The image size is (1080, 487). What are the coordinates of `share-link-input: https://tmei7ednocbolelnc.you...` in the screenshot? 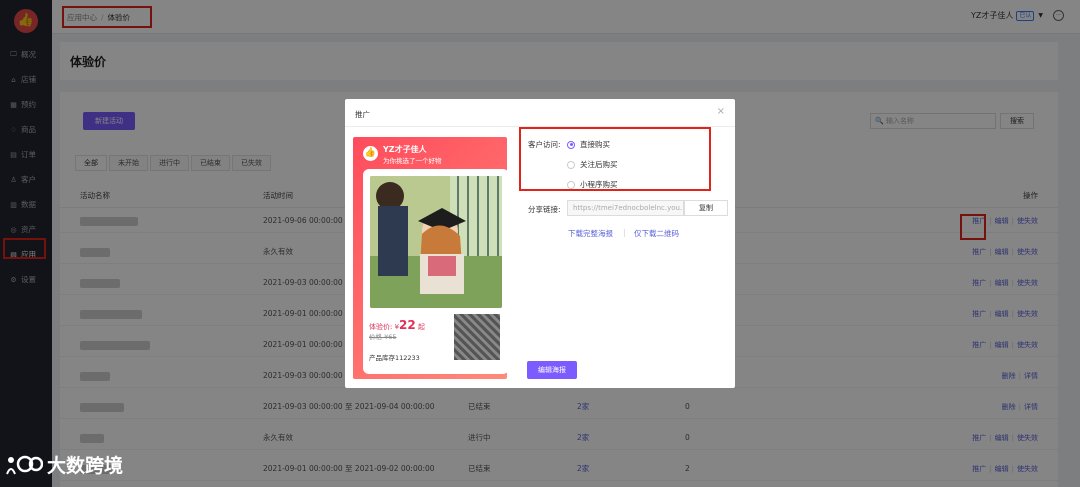 It's located at (625, 208).